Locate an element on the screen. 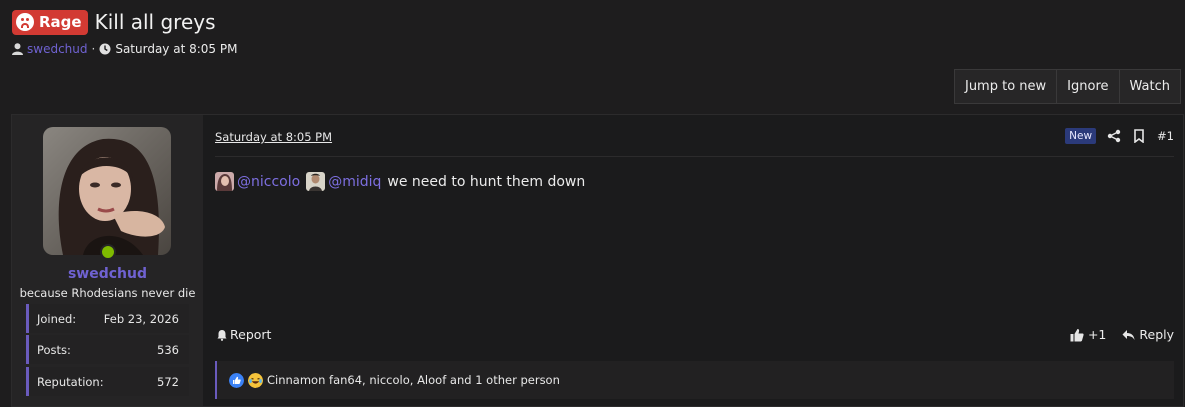  prefix-label: Rage is located at coordinates (60, 22).